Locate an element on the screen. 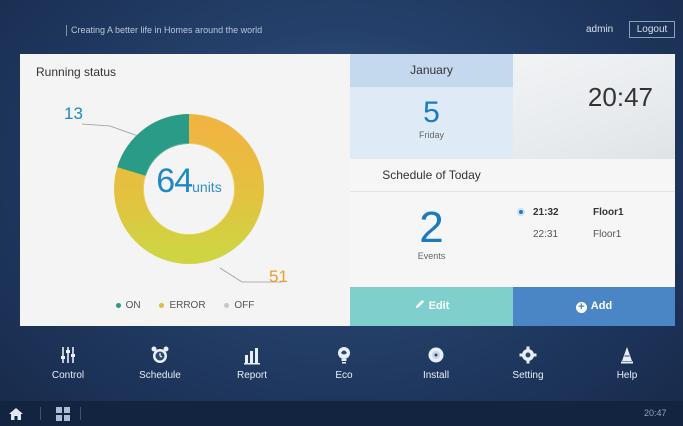 The height and width of the screenshot is (426, 683). status-legend: ON ERROR OFF is located at coordinates (185, 305).